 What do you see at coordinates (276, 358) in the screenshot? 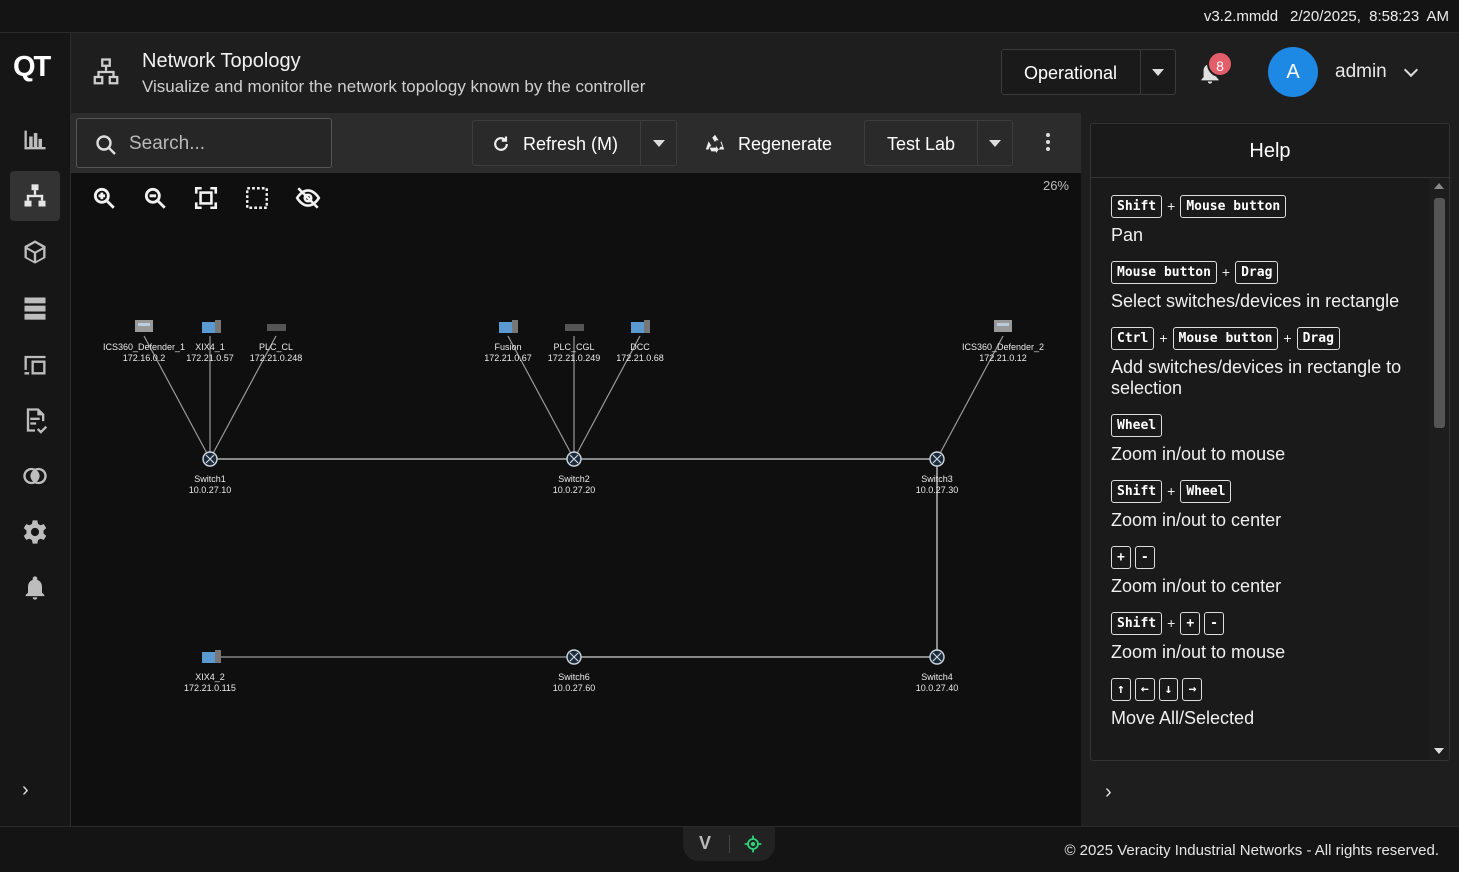
I see `node-ip: 172.21.0.248` at bounding box center [276, 358].